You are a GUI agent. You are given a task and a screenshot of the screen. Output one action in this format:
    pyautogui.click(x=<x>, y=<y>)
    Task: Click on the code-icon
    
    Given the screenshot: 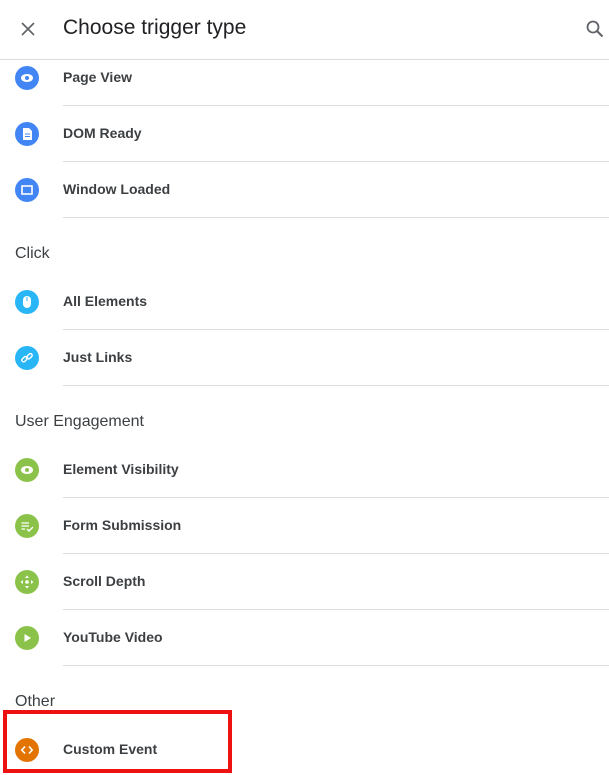 What is the action you would take?
    pyautogui.click(x=27, y=750)
    